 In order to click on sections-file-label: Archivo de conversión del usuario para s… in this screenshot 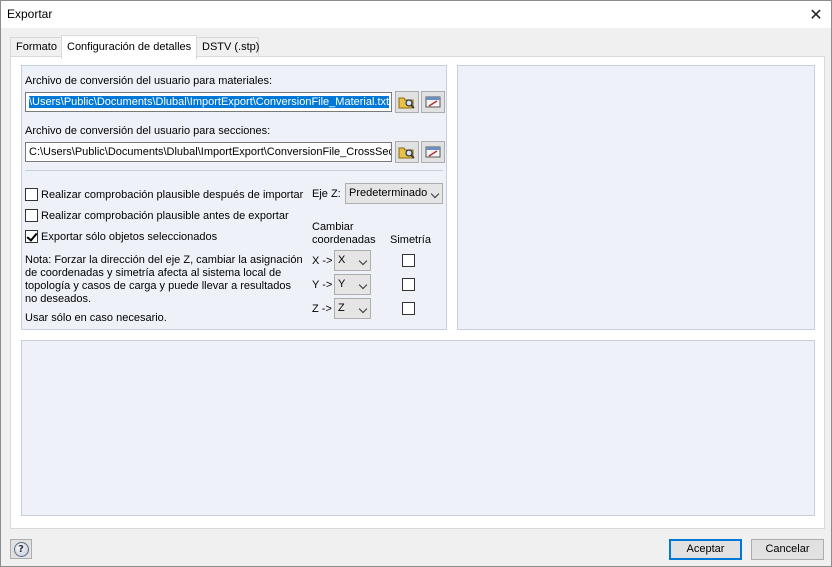, I will do `click(148, 131)`.